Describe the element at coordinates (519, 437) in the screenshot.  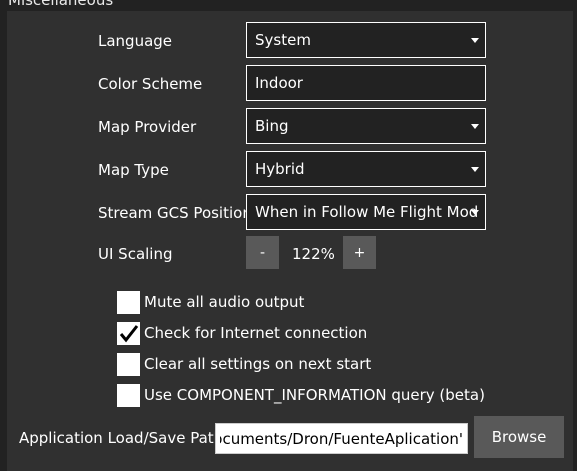
I see `browse-button: Browse` at that location.